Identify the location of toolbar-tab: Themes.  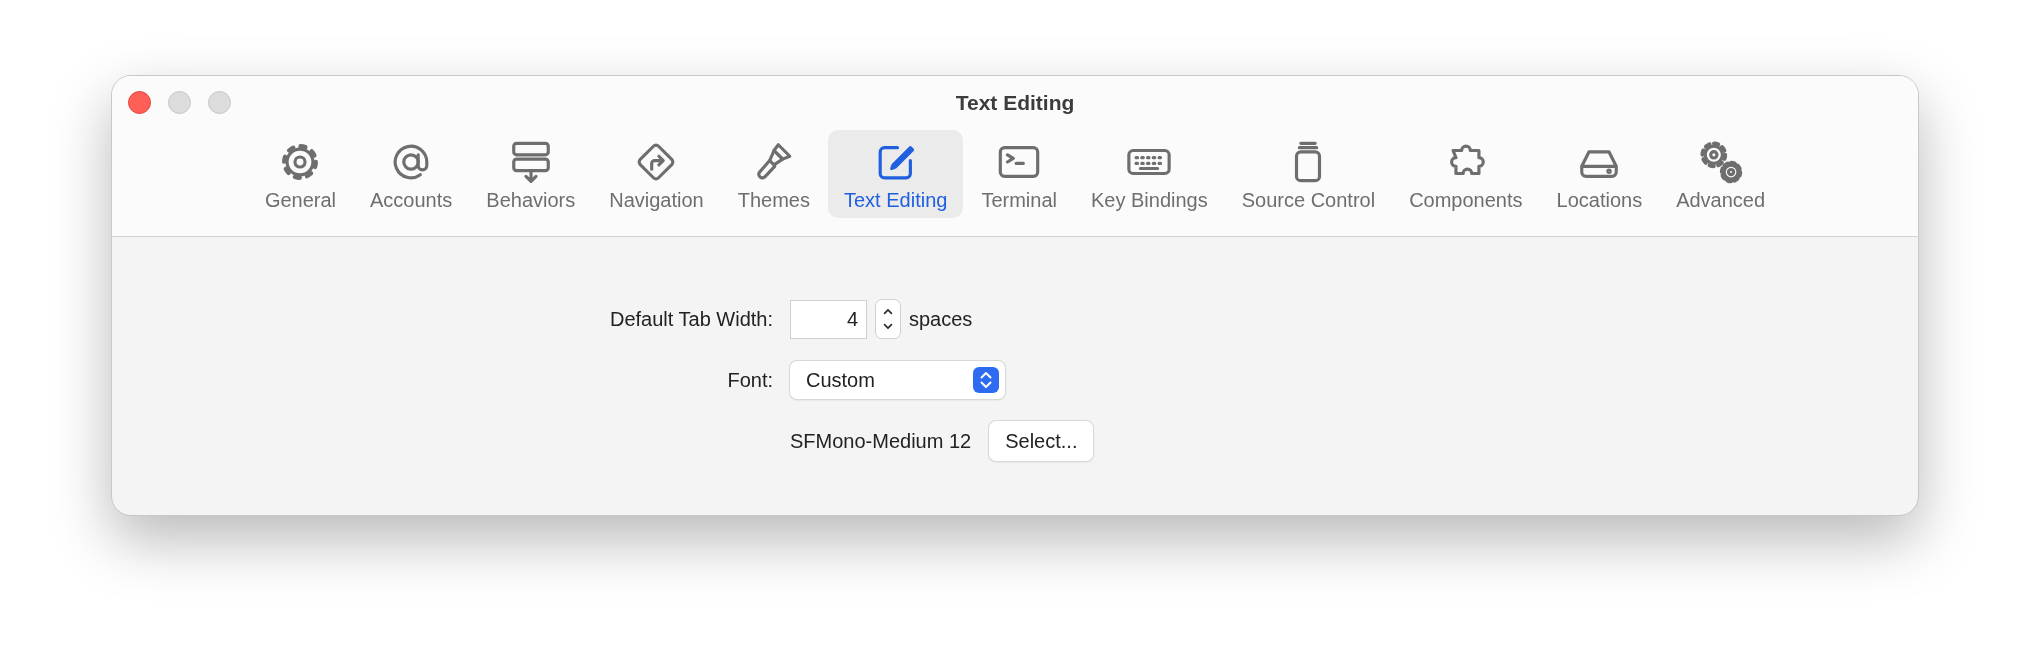
(773, 174).